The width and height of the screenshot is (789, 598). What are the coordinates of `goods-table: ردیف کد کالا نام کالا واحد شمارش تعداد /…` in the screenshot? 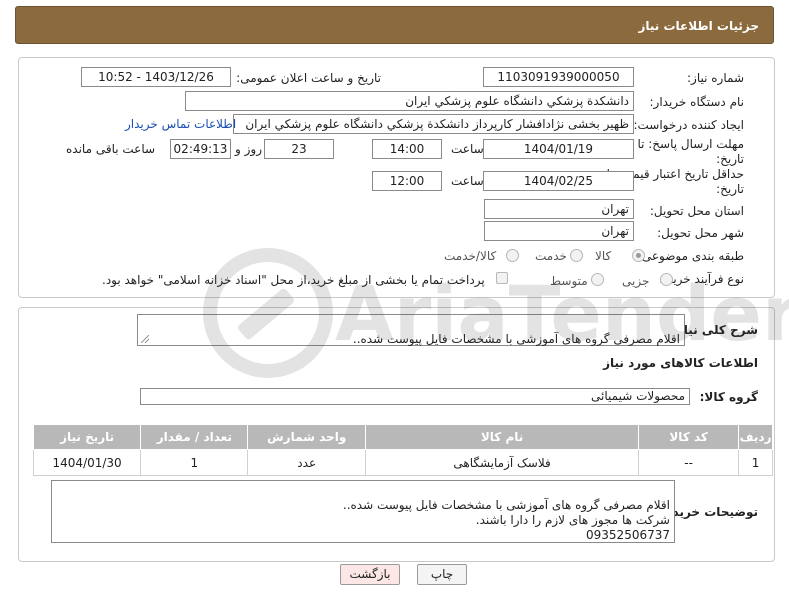 It's located at (402, 450).